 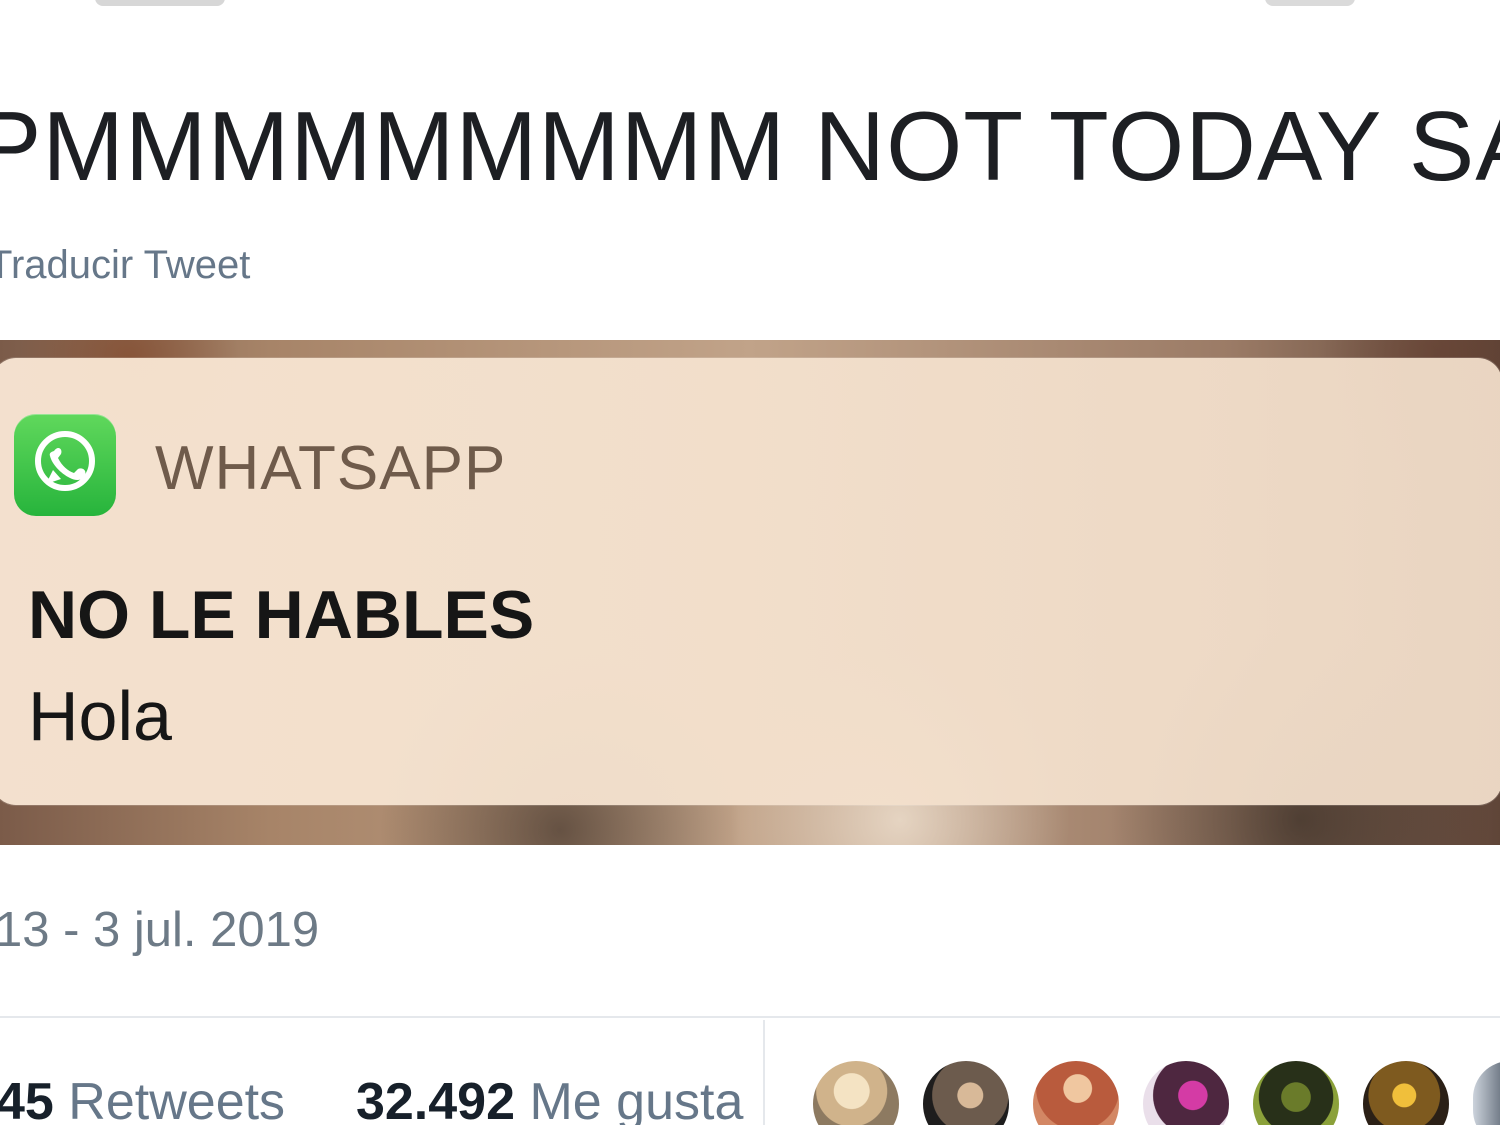 I want to click on likes-count: 32.492, so click(x=435, y=1099).